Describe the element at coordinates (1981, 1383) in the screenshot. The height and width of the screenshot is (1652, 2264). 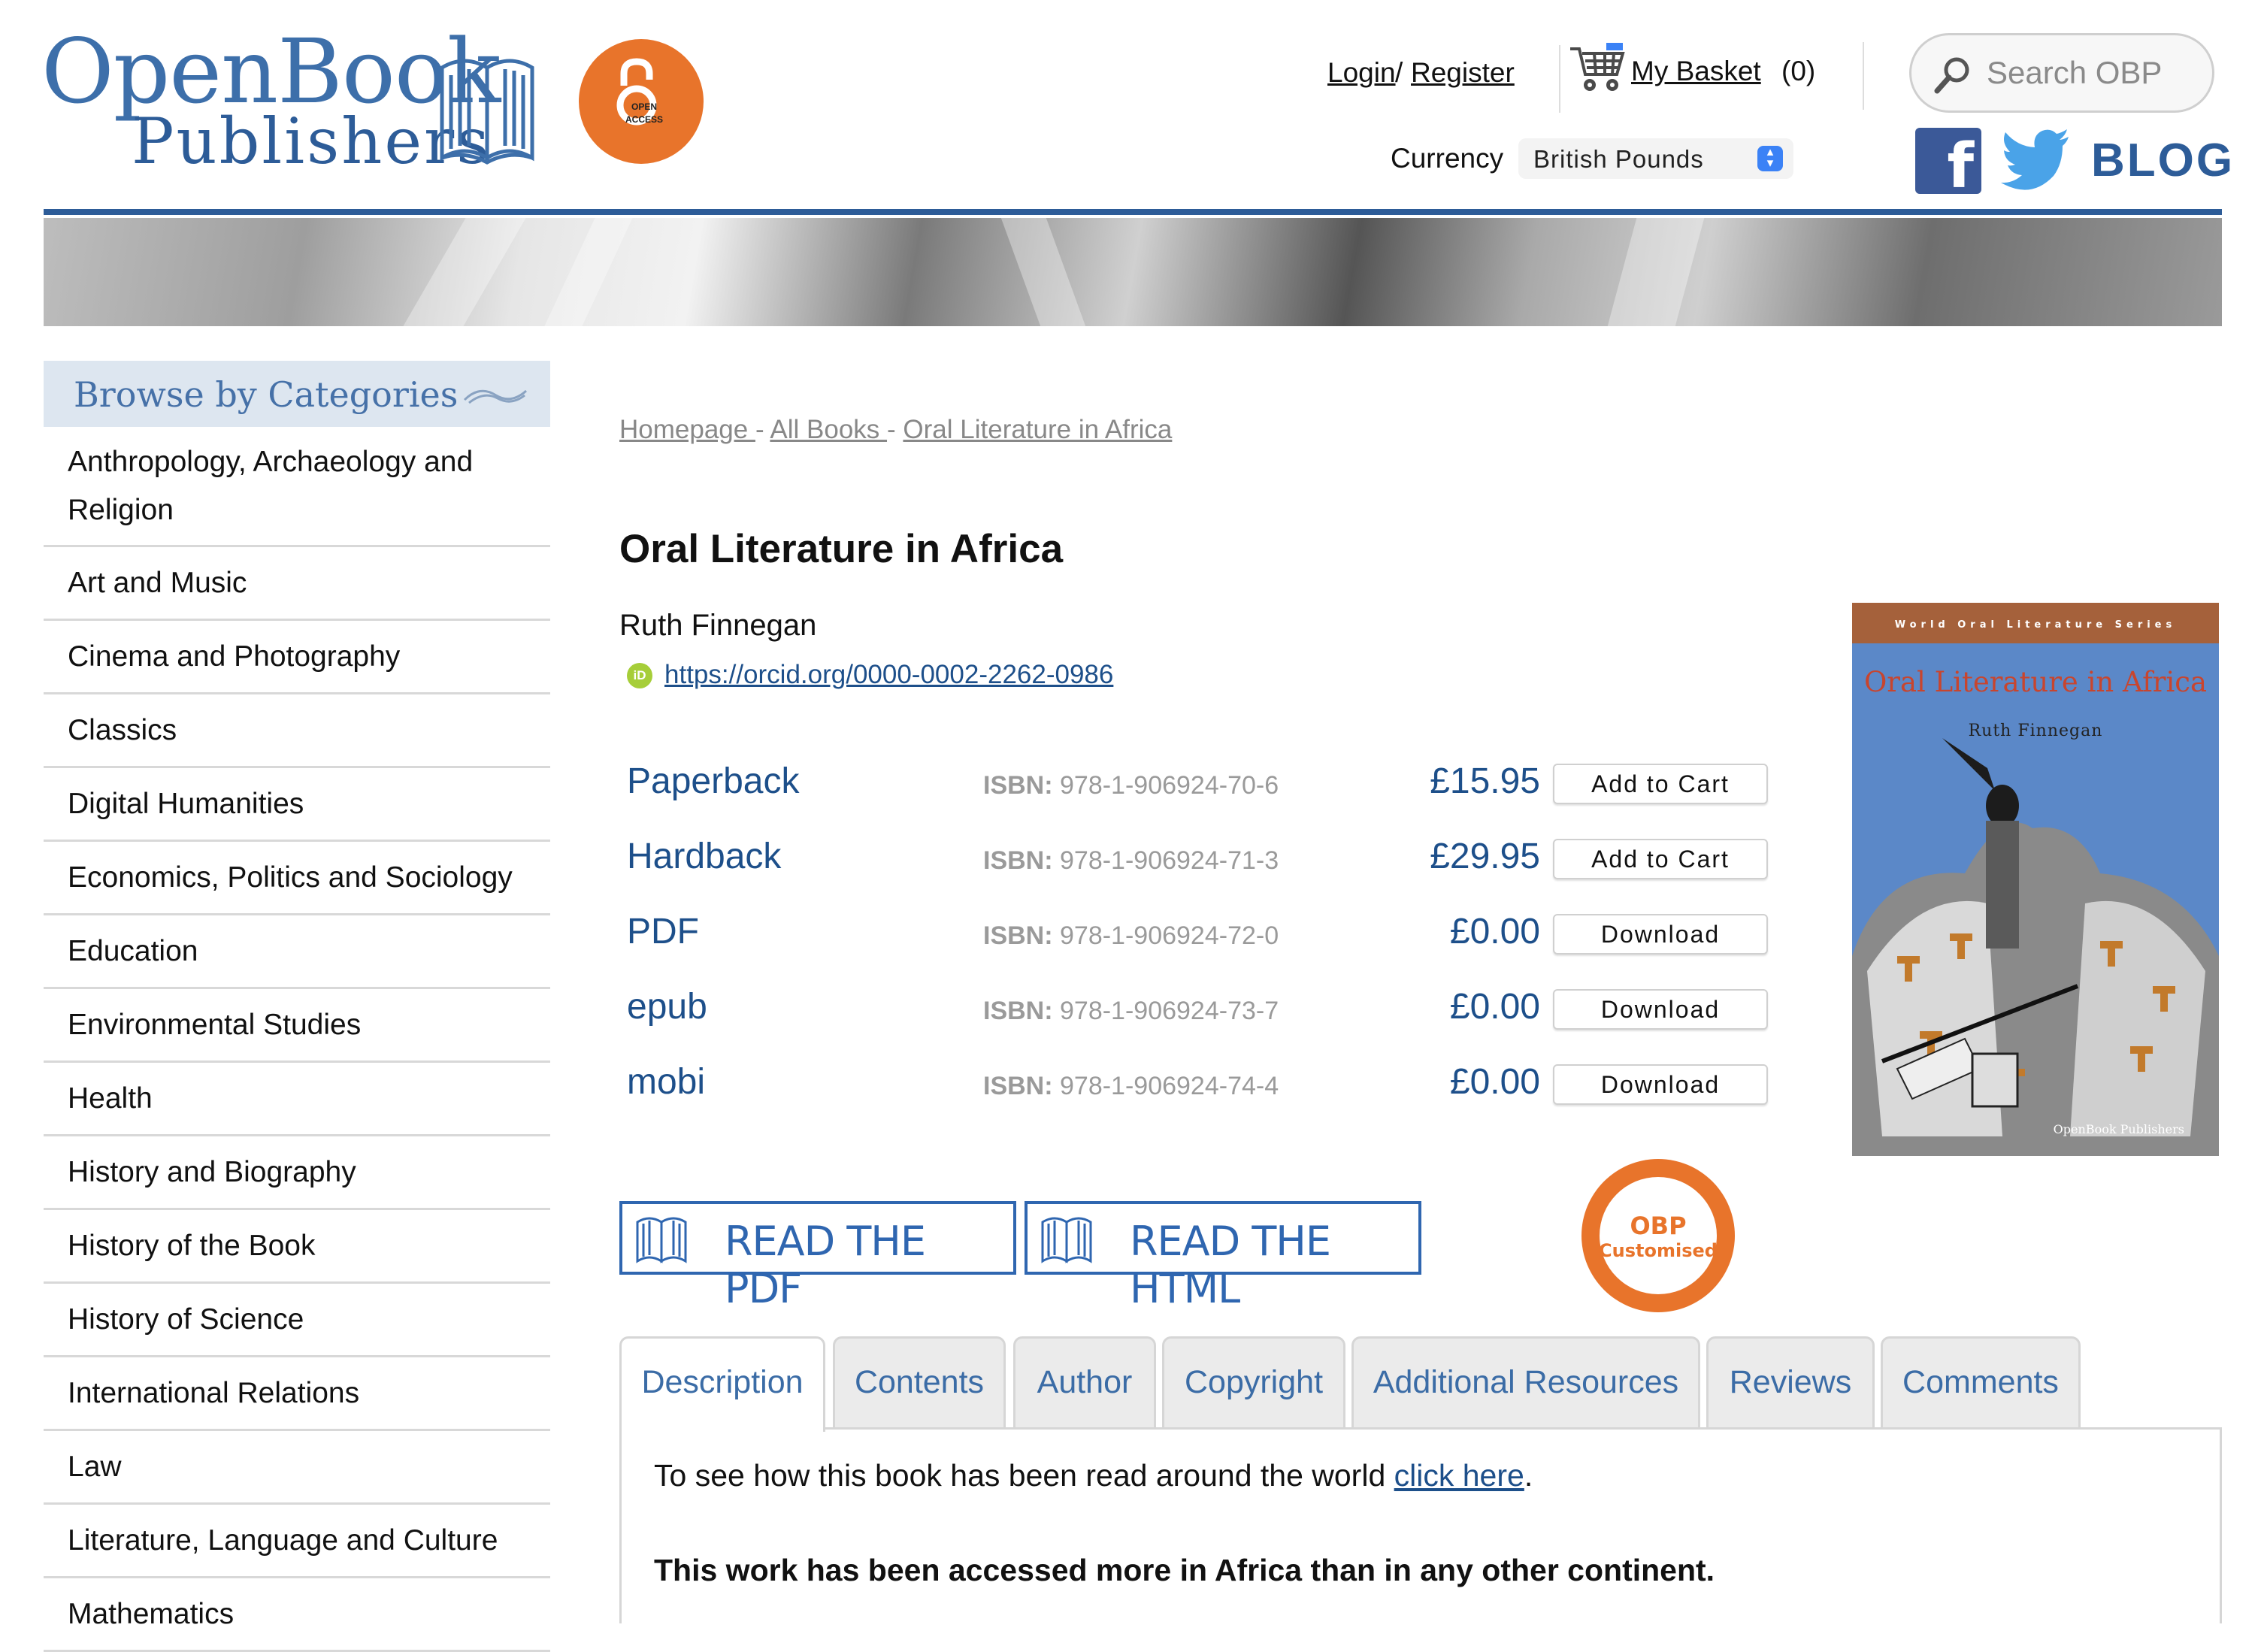
I see `tab-comments: Comments` at that location.